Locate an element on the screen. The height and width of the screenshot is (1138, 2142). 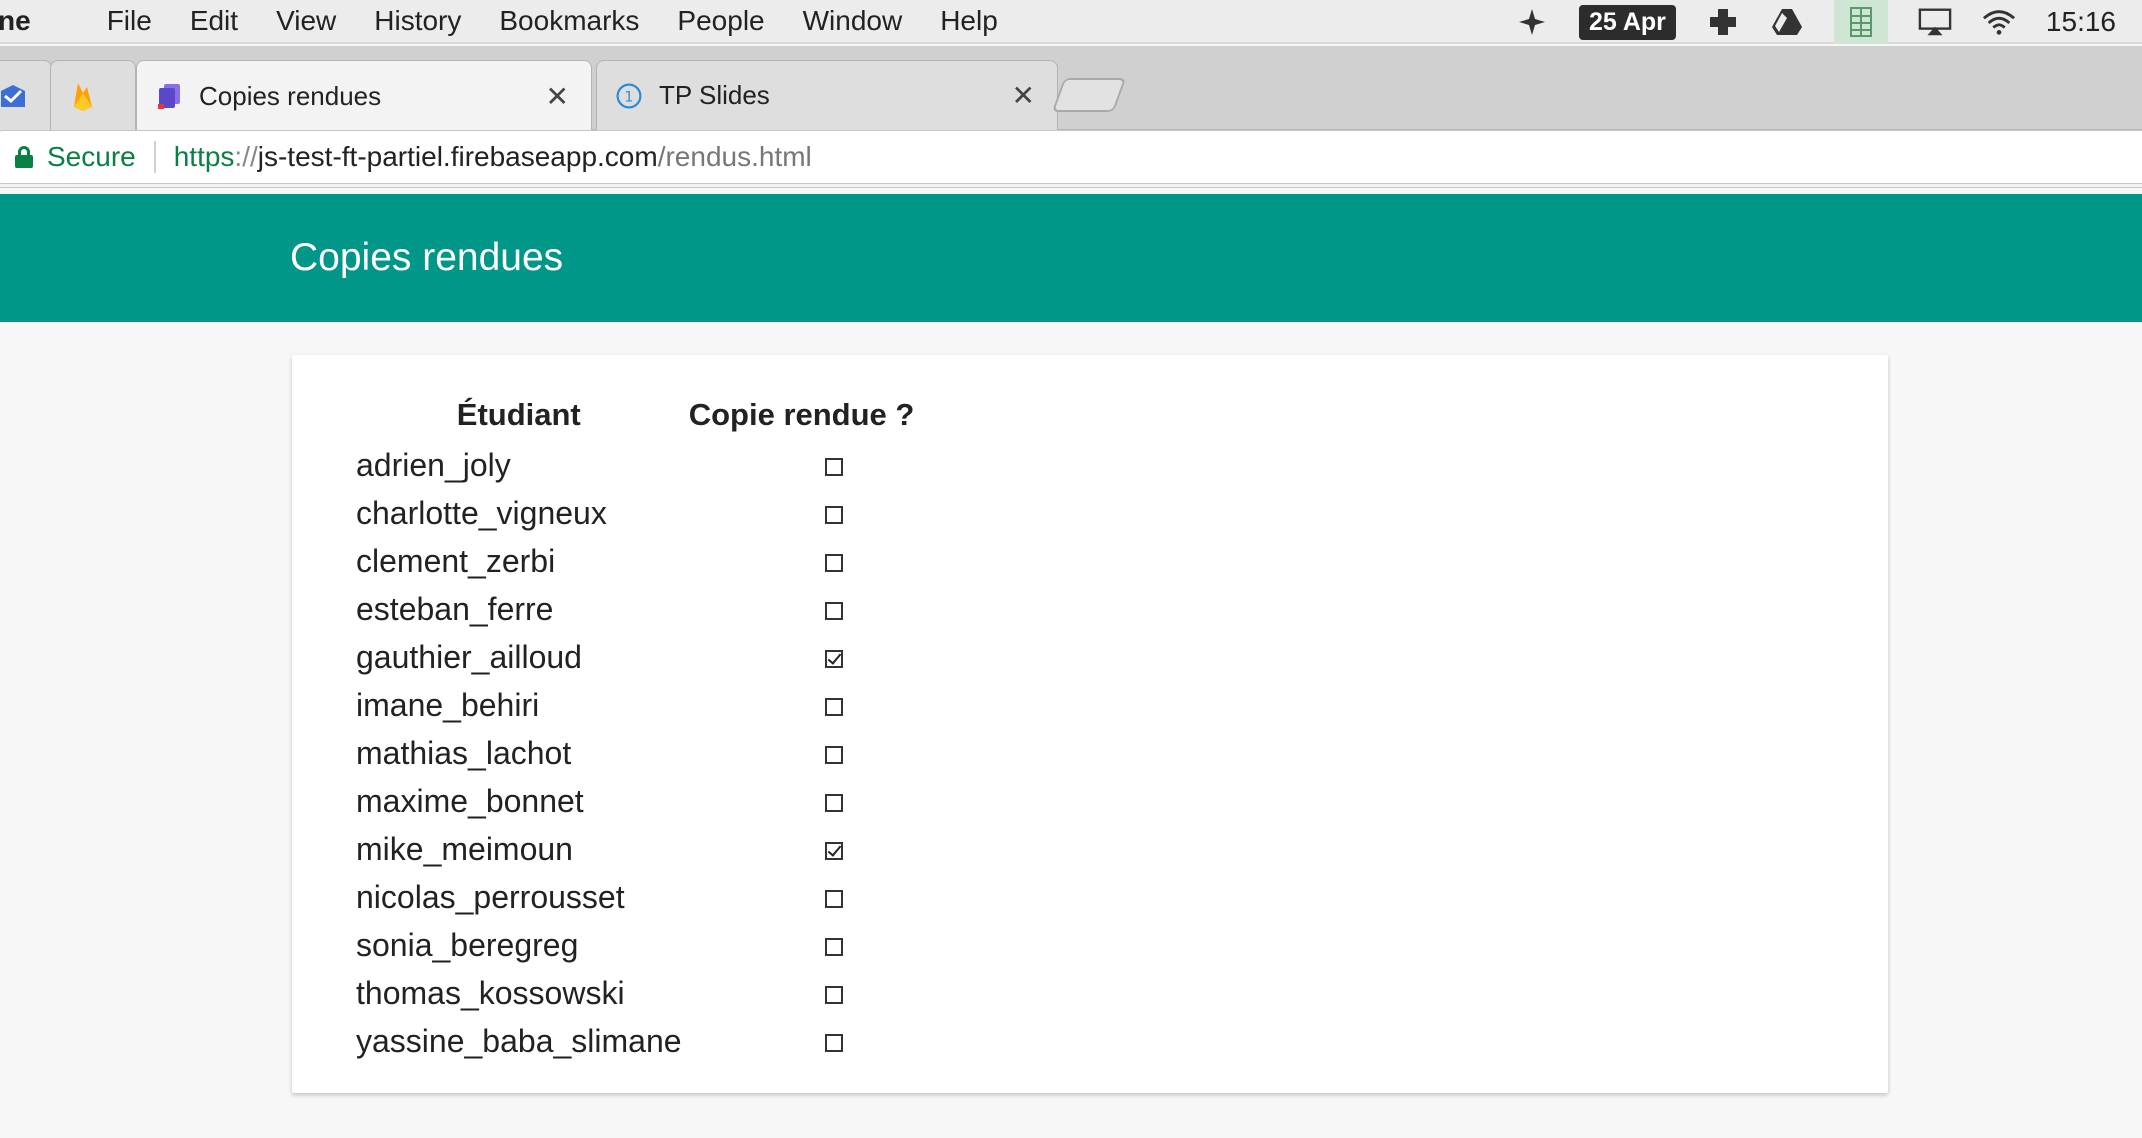
student-name: imane_behiri is located at coordinates (448, 704).